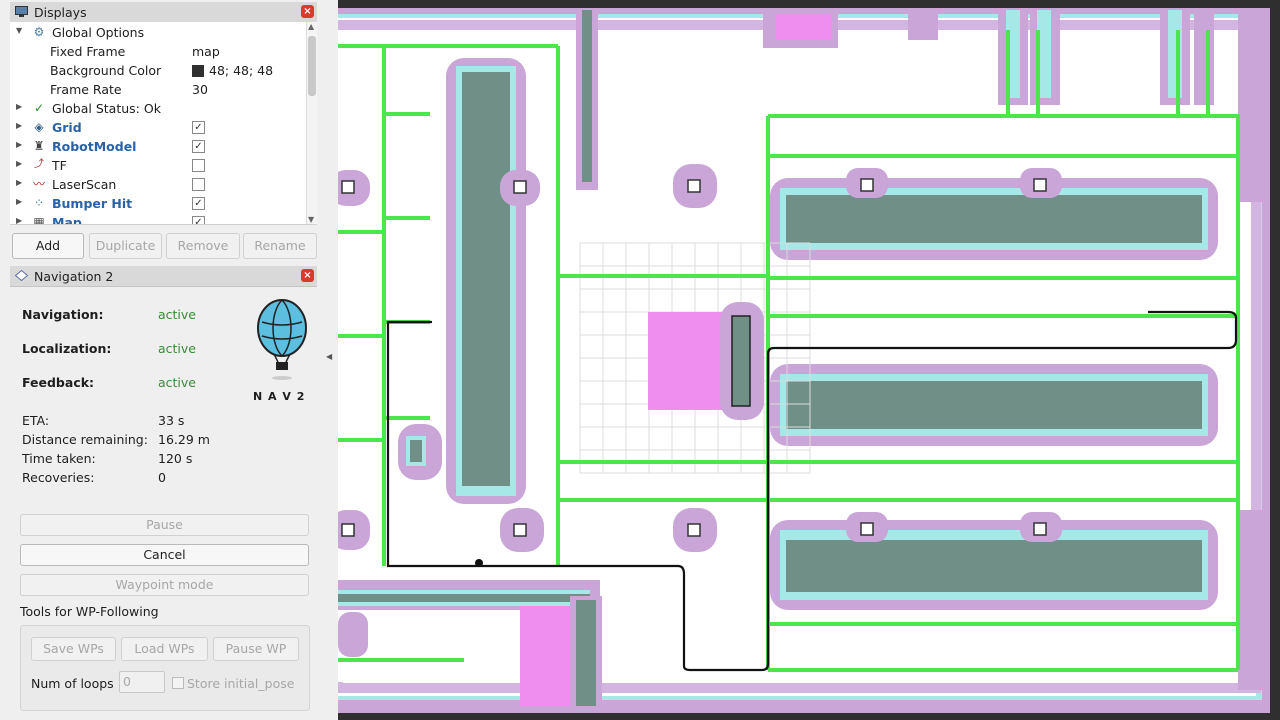  What do you see at coordinates (203, 246) in the screenshot?
I see `remove-button: Remove` at bounding box center [203, 246].